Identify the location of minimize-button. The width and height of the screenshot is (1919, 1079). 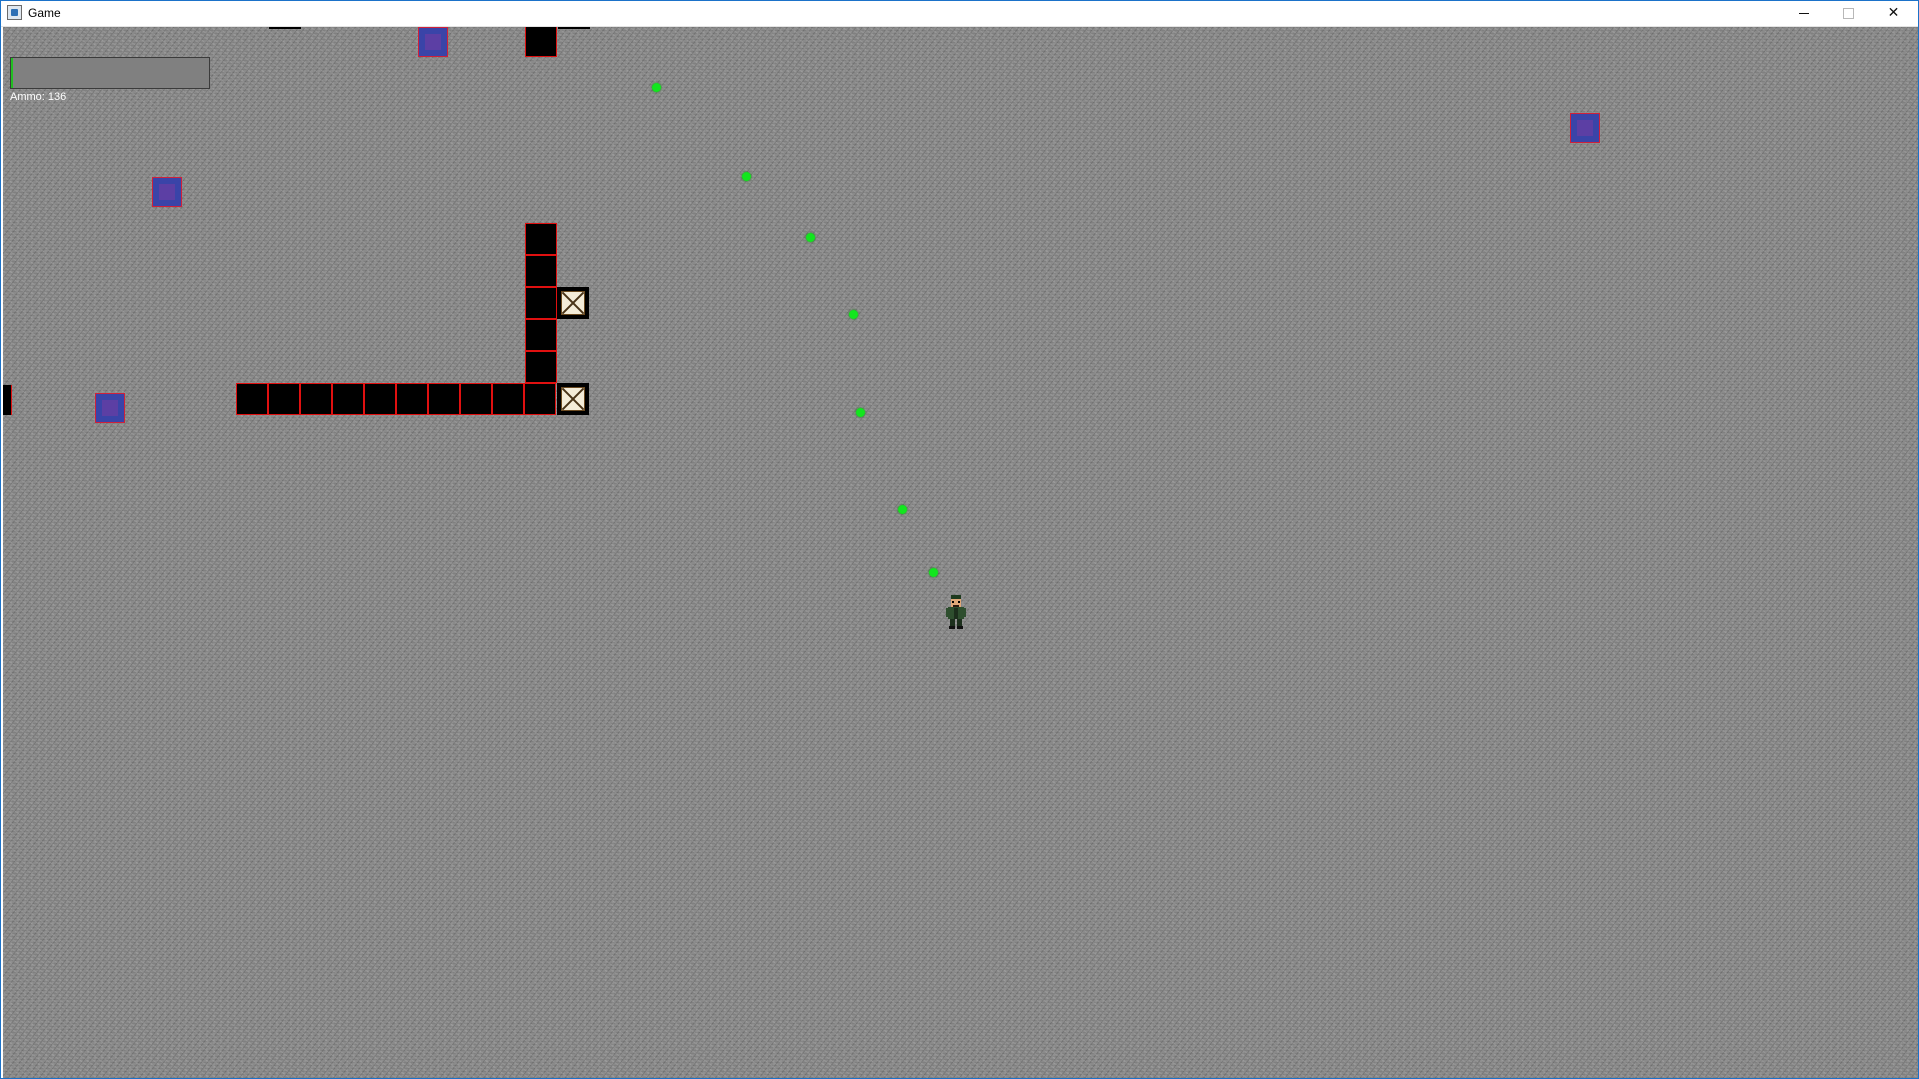
(1803, 13).